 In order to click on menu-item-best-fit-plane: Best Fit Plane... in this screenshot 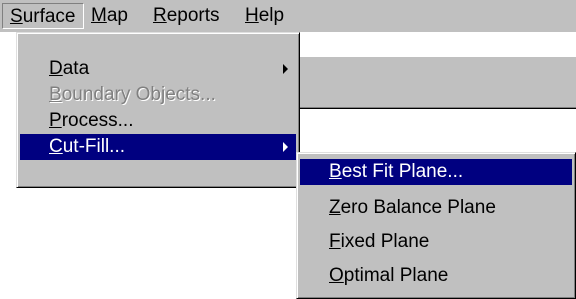, I will do `click(436, 172)`.